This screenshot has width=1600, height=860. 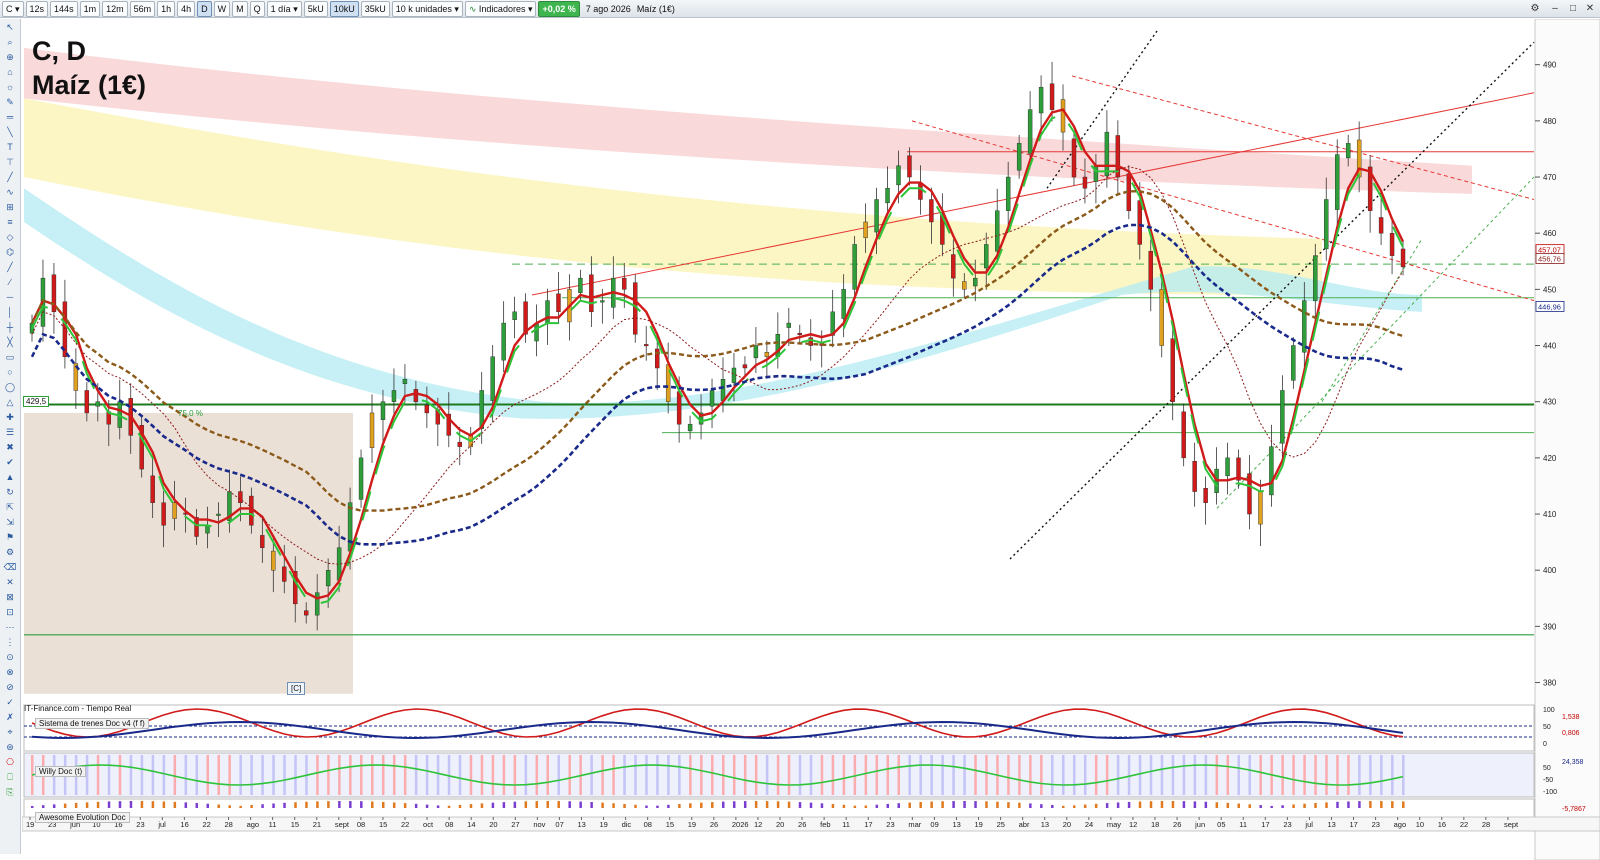 What do you see at coordinates (10, 357) in the screenshot?
I see `drawing-tool-icon: ▭` at bounding box center [10, 357].